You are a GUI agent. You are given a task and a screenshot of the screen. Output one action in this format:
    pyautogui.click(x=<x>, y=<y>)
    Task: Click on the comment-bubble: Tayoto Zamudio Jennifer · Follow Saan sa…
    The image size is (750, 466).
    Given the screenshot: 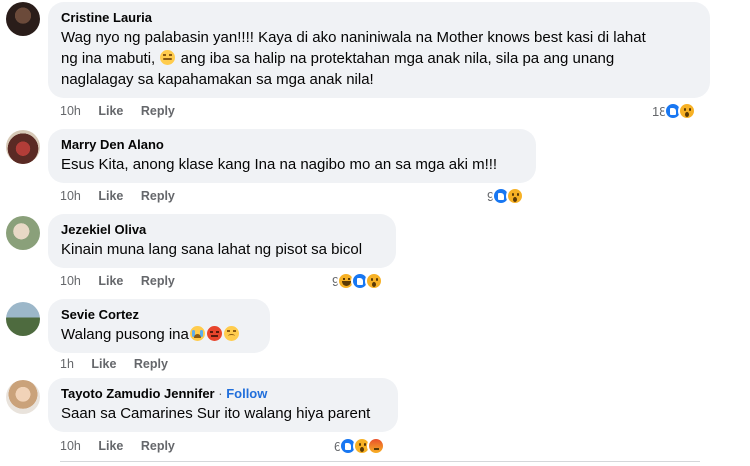 What is the action you would take?
    pyautogui.click(x=223, y=405)
    